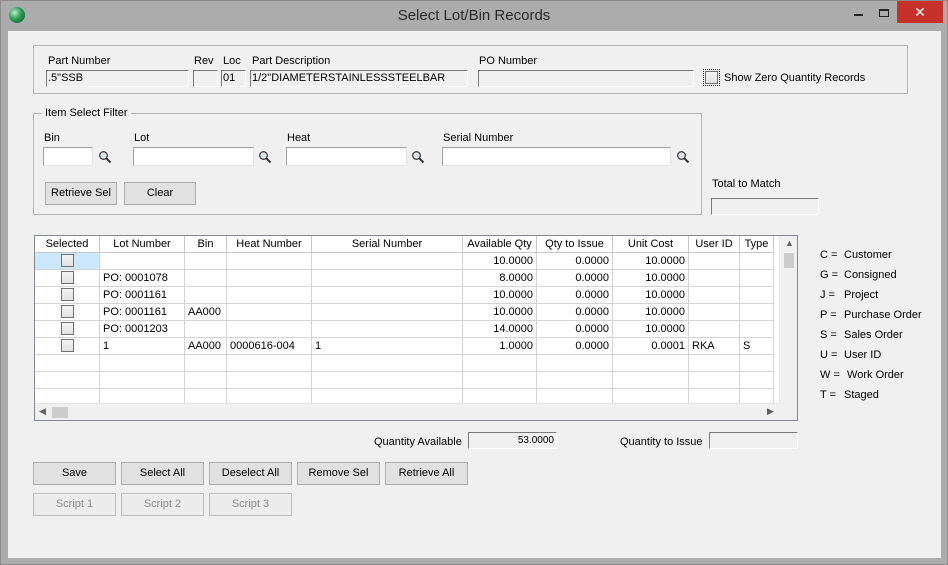 Image resolution: width=948 pixels, height=565 pixels. I want to click on table-row: PO: 0001161 10.0000 0.0000 10.0000, so click(407, 295).